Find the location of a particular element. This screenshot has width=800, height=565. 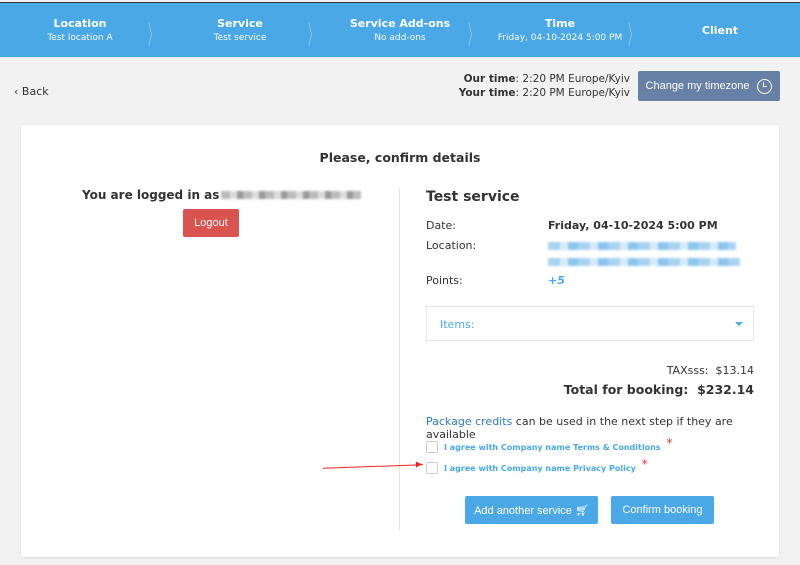

step-addons: Service Add-ons No add-ons 〉 is located at coordinates (400, 30).